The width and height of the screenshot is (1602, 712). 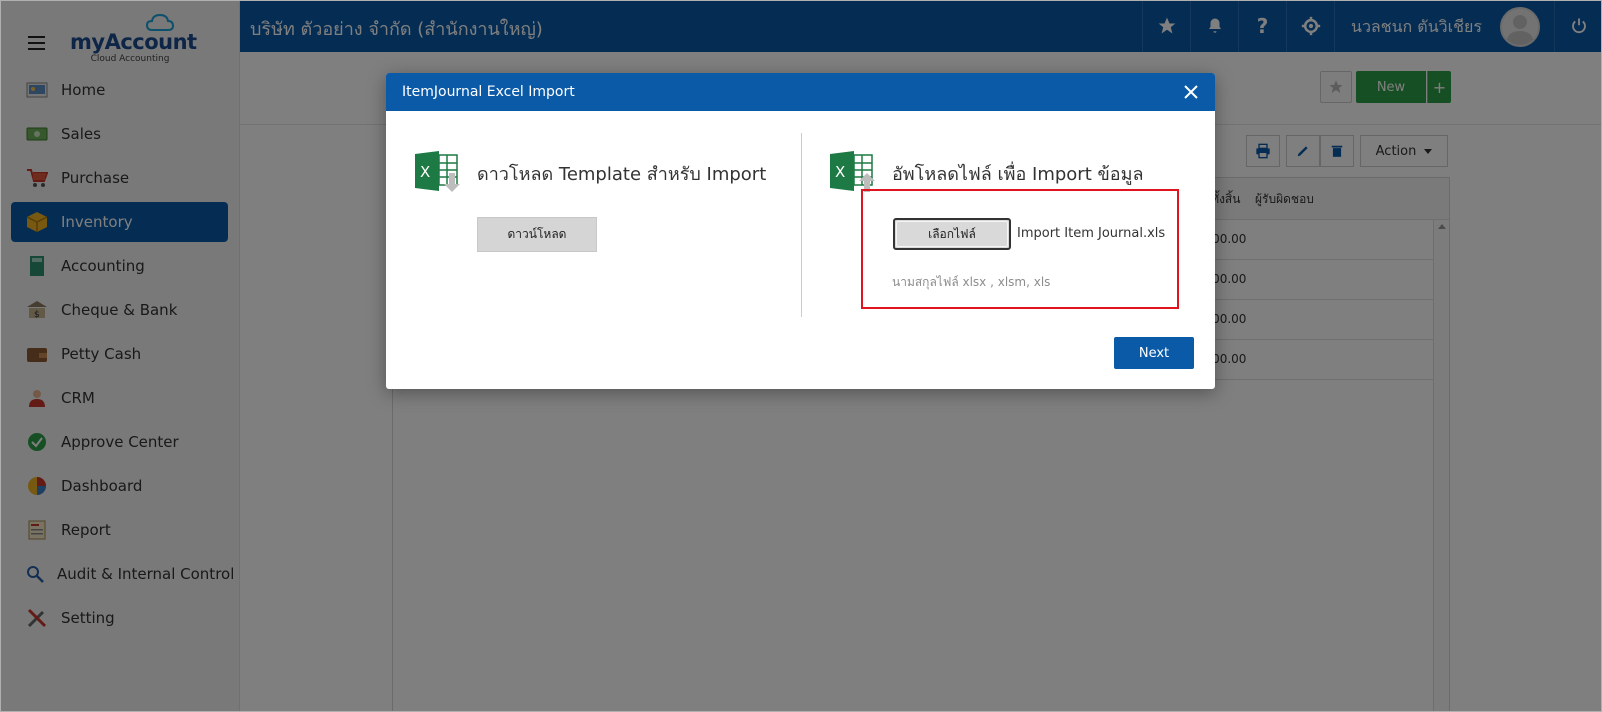 I want to click on download-template-button: ดาวน์โหลด, so click(x=537, y=234).